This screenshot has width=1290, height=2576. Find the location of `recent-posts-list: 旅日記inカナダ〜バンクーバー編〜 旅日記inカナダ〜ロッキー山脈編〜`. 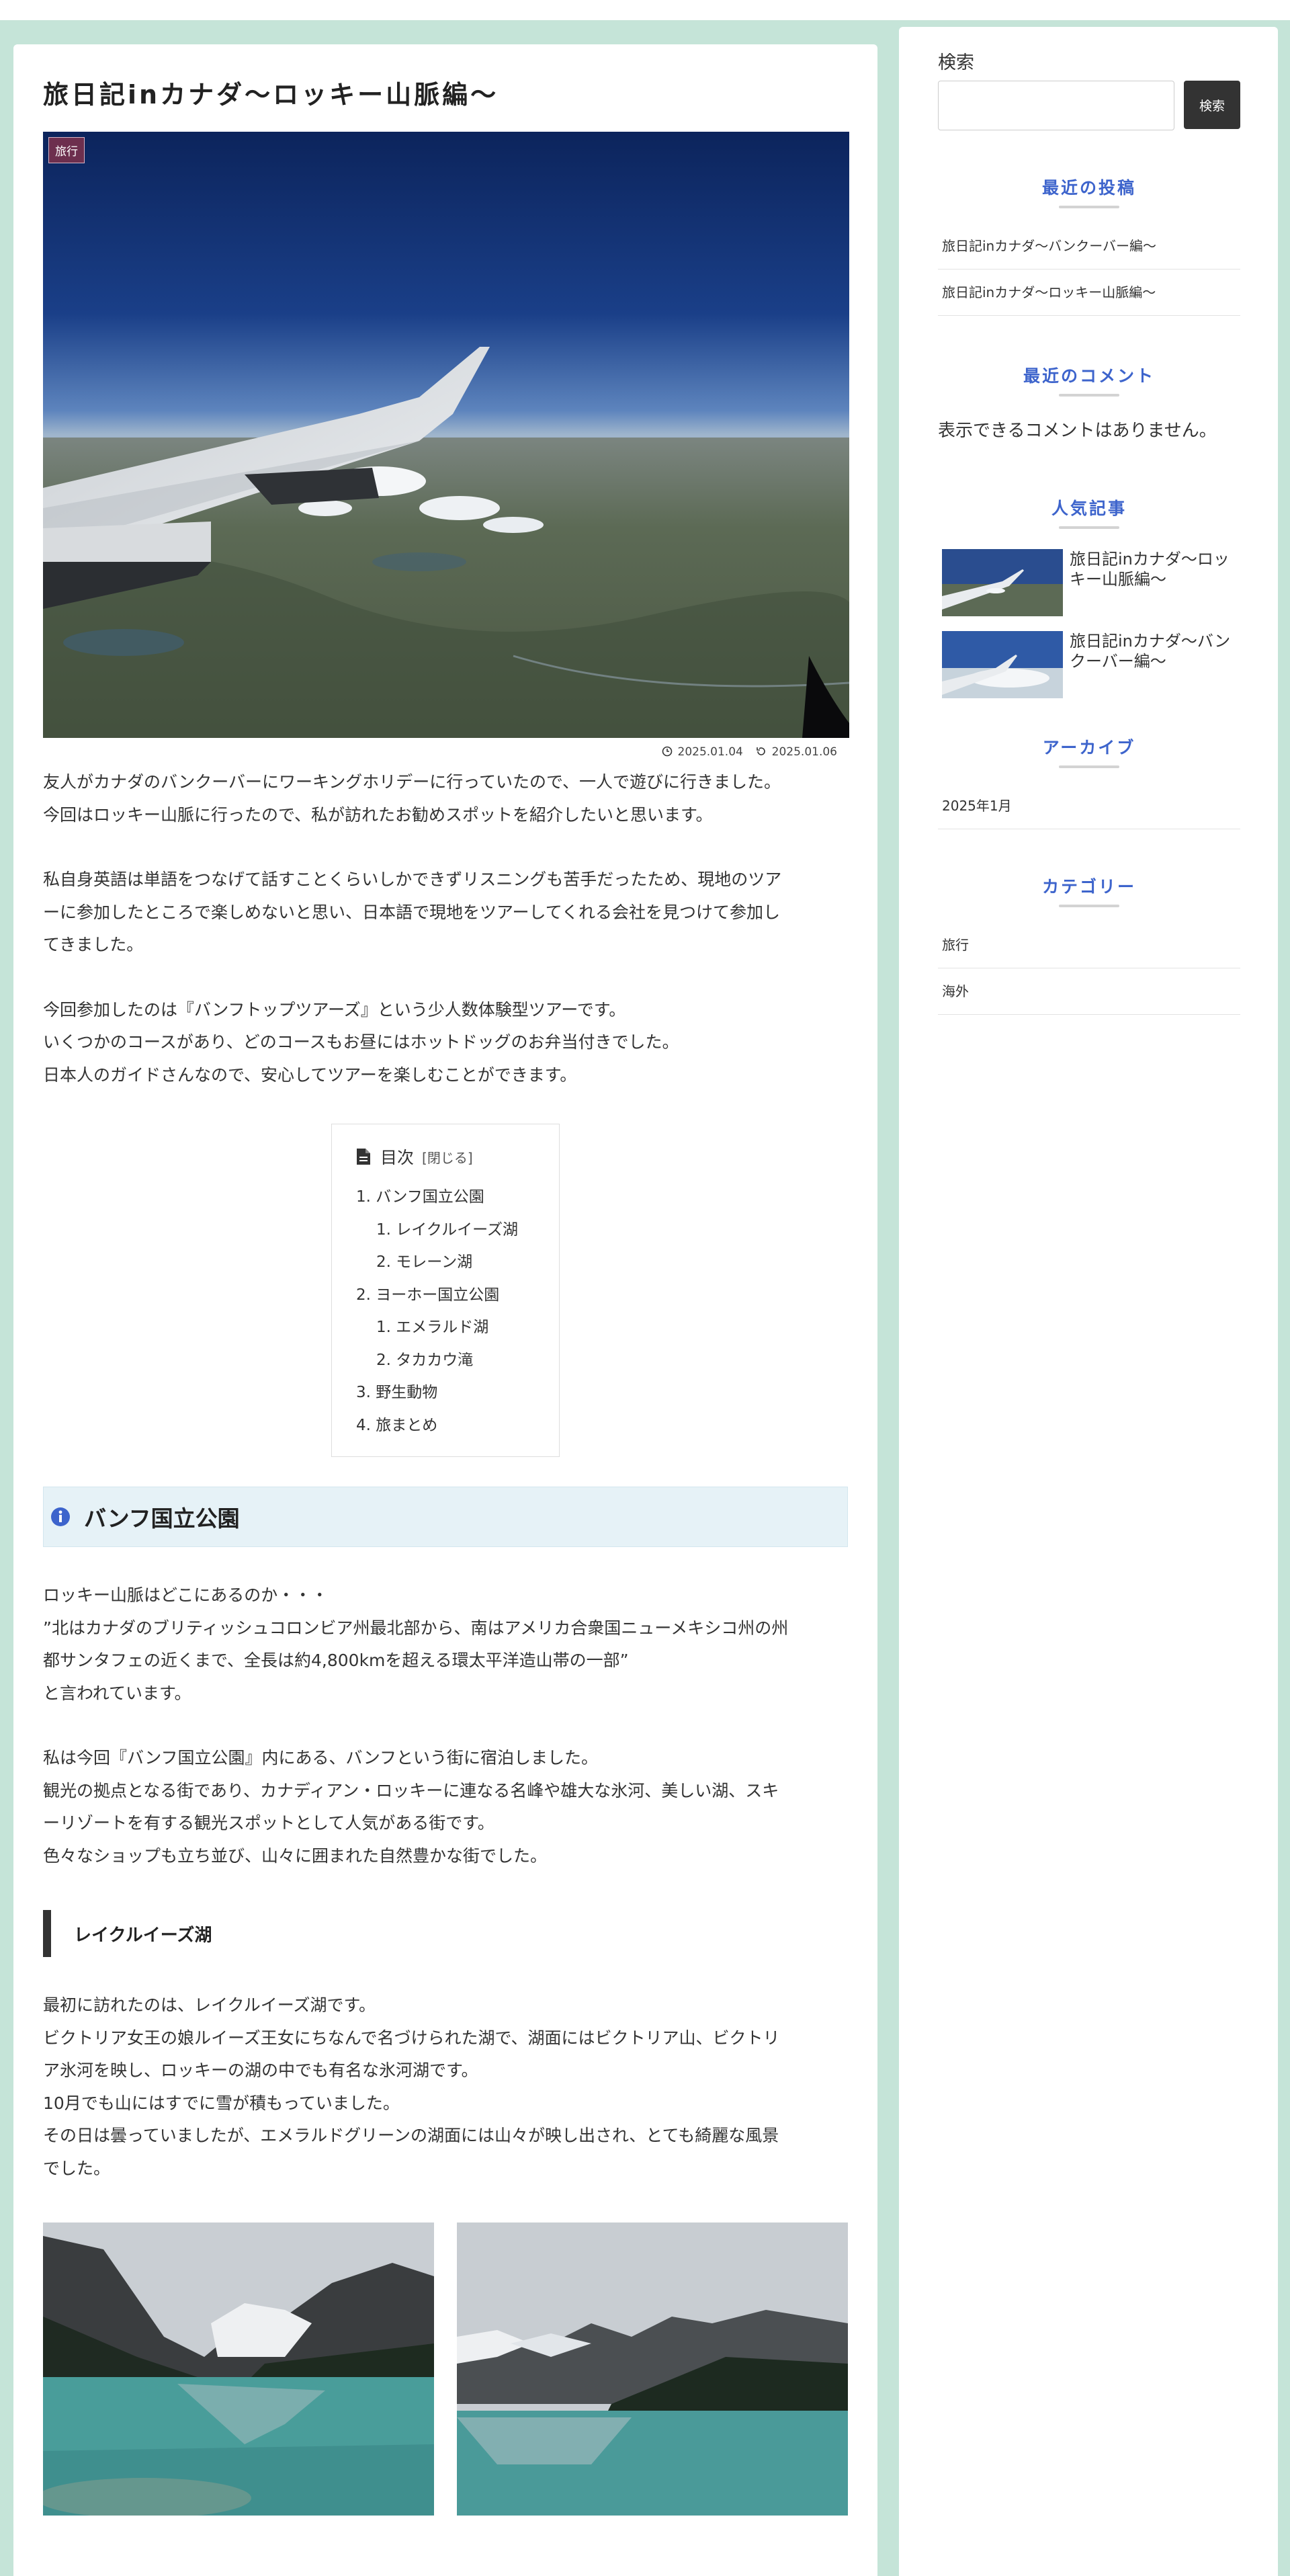

recent-posts-list: 旅日記inカナダ〜バンクーバー編〜 旅日記inカナダ〜ロッキー山脈編〜 is located at coordinates (1089, 269).